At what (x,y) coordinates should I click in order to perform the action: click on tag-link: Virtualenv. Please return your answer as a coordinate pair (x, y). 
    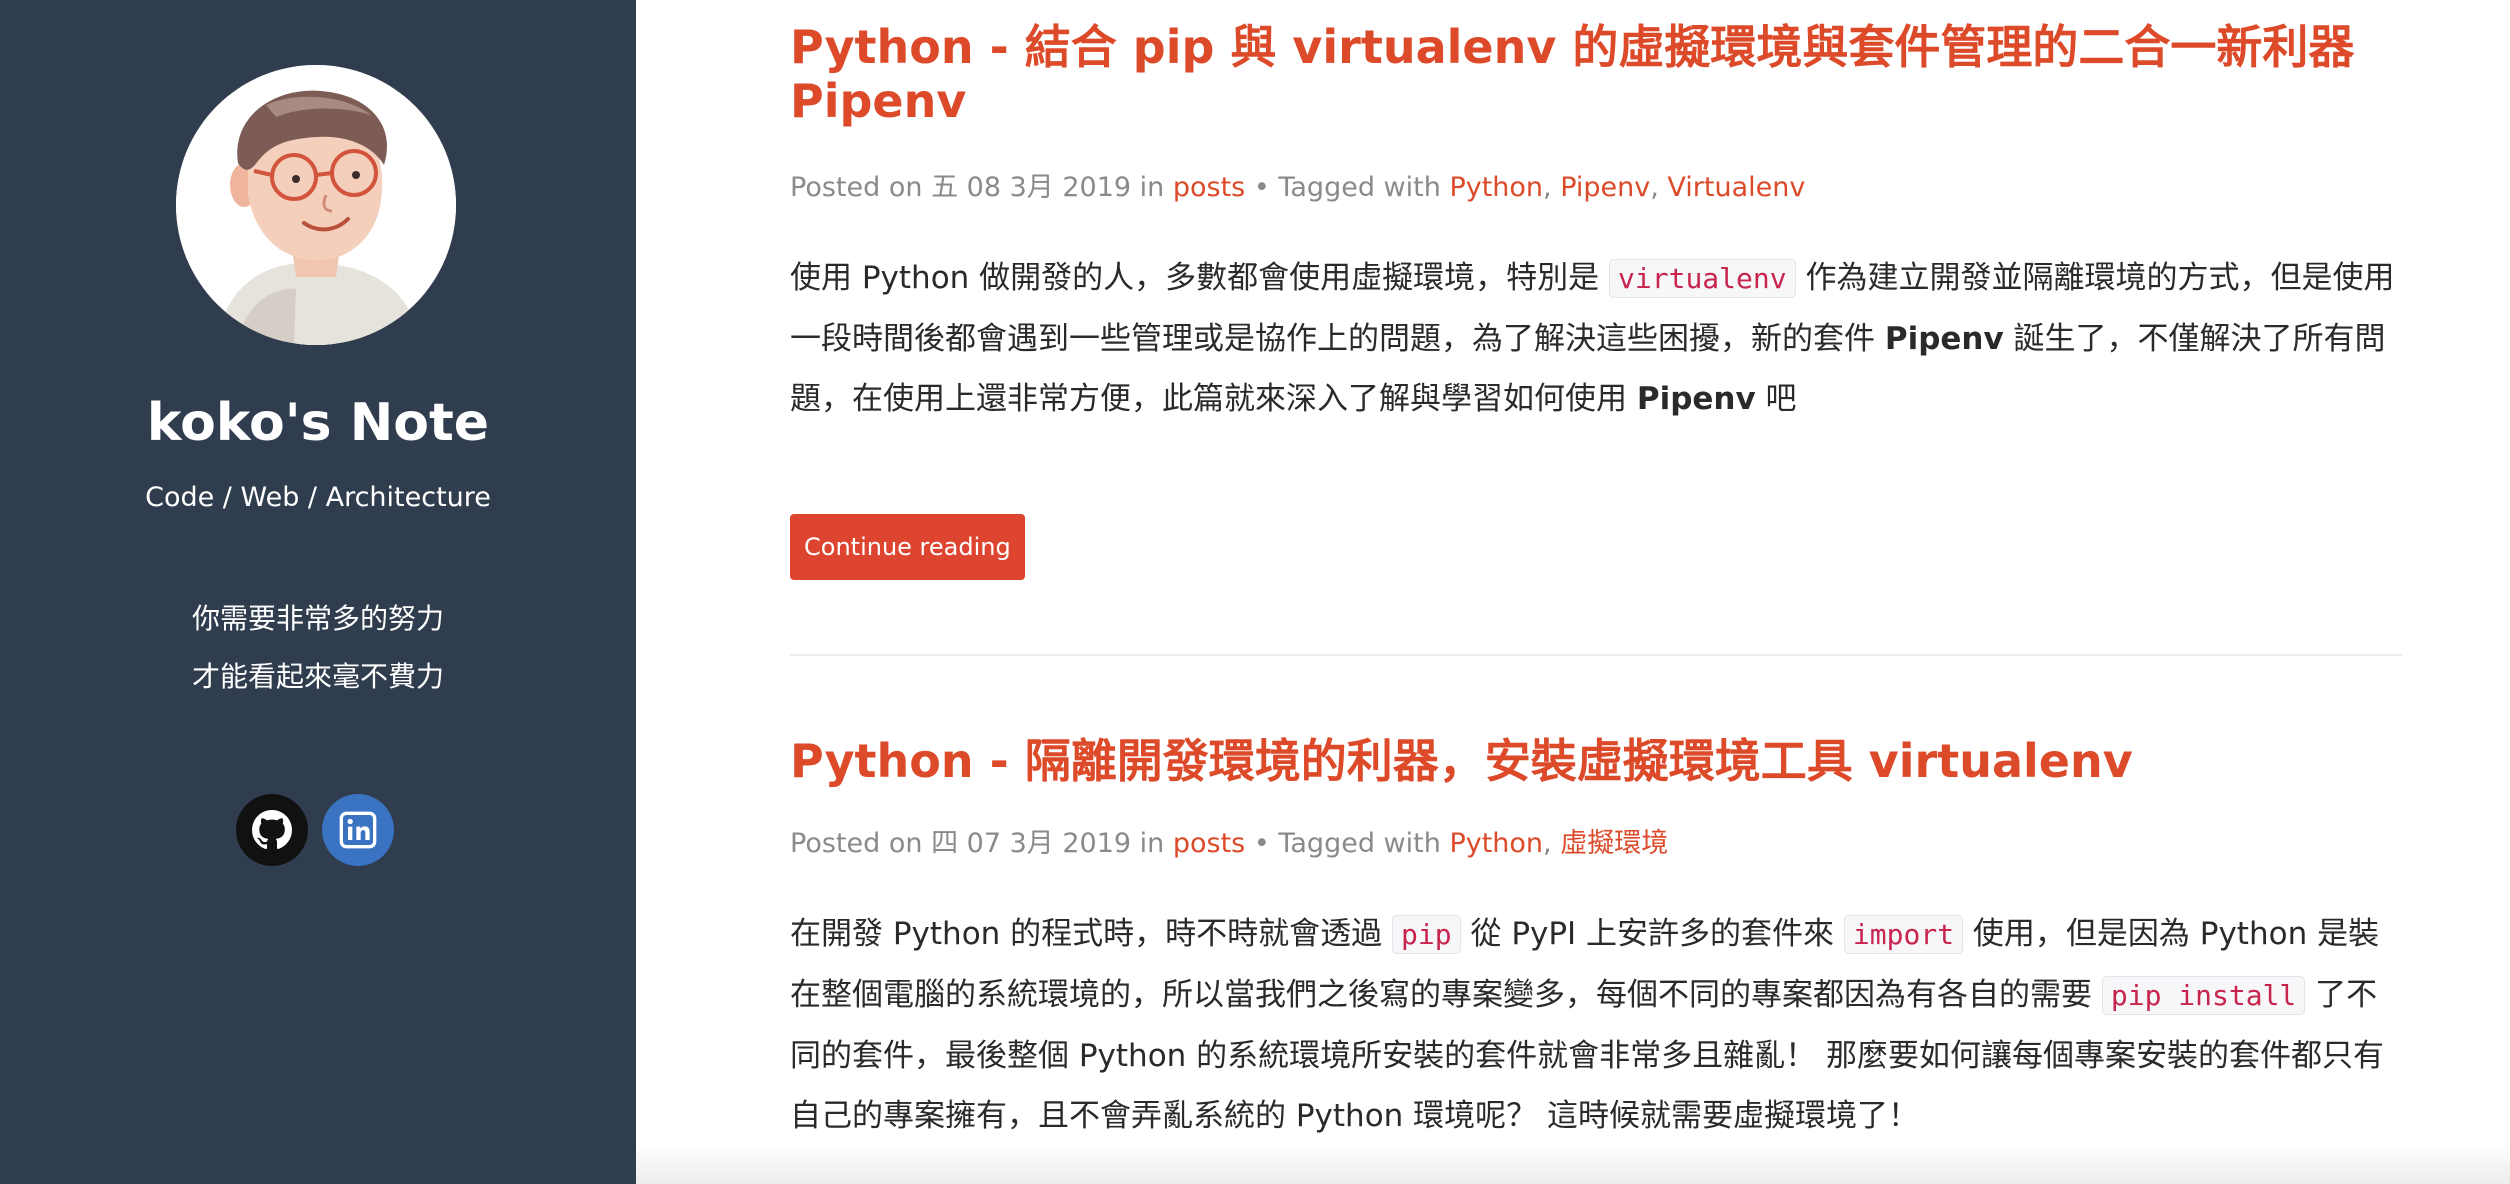
    Looking at the image, I should click on (1736, 187).